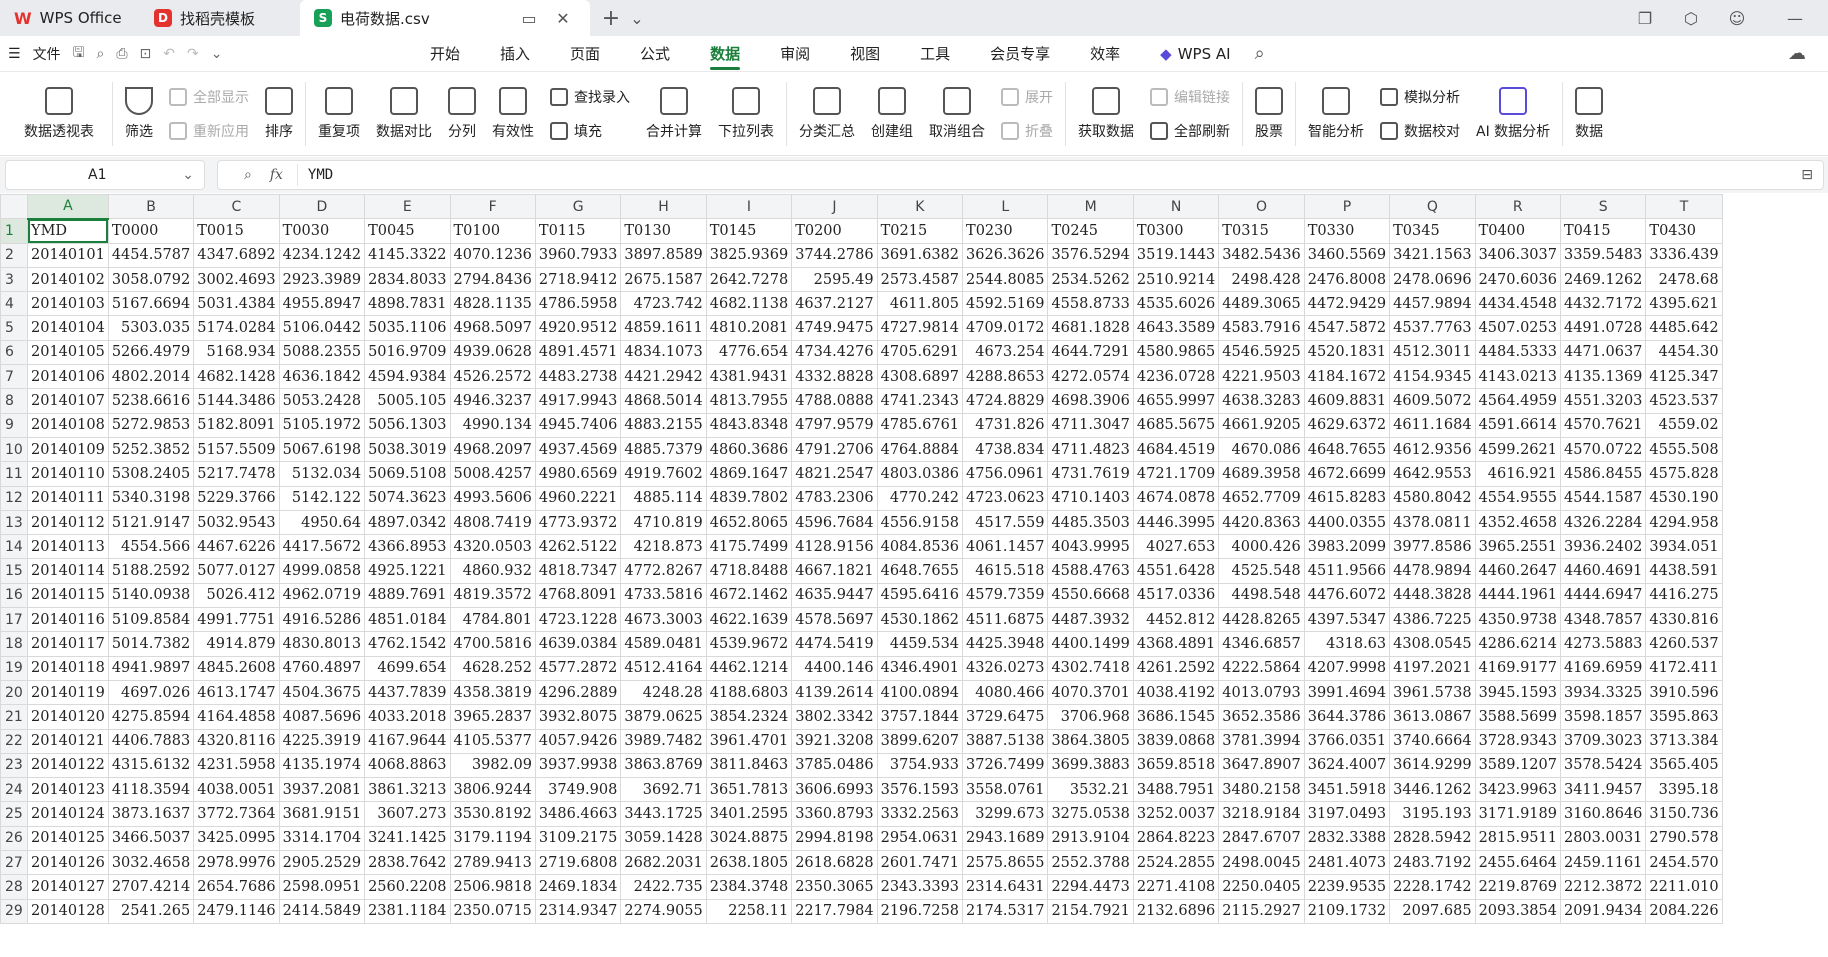 This screenshot has height=957, width=1828. What do you see at coordinates (663, 425) in the screenshot?
I see `cell-h9: 4883.2155` at bounding box center [663, 425].